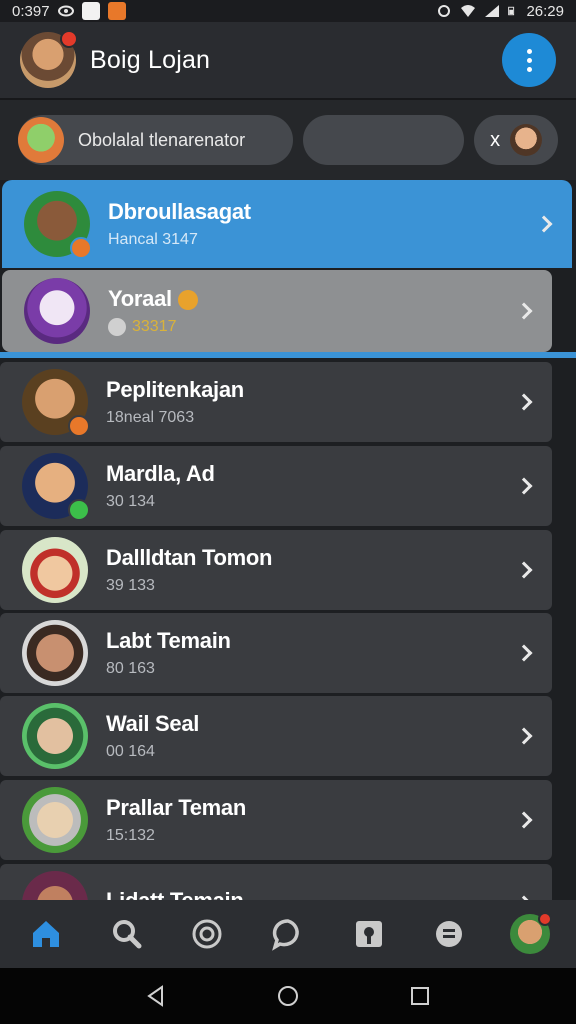  I want to click on selection-strip, so click(288, 355).